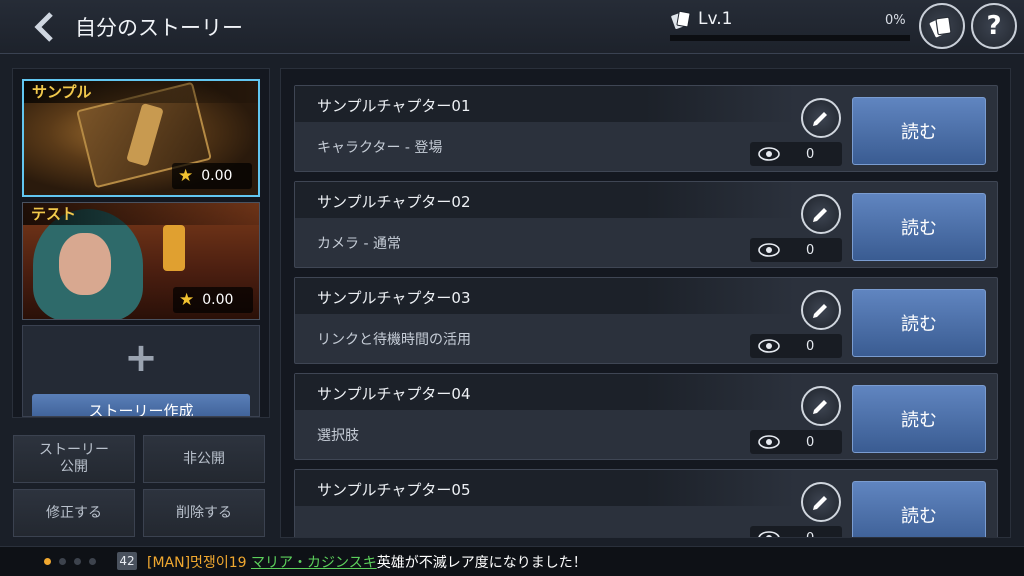 Image resolution: width=1024 pixels, height=576 pixels. What do you see at coordinates (197, 563) in the screenshot?
I see `news-user: [MAN]멋쟁이19` at bounding box center [197, 563].